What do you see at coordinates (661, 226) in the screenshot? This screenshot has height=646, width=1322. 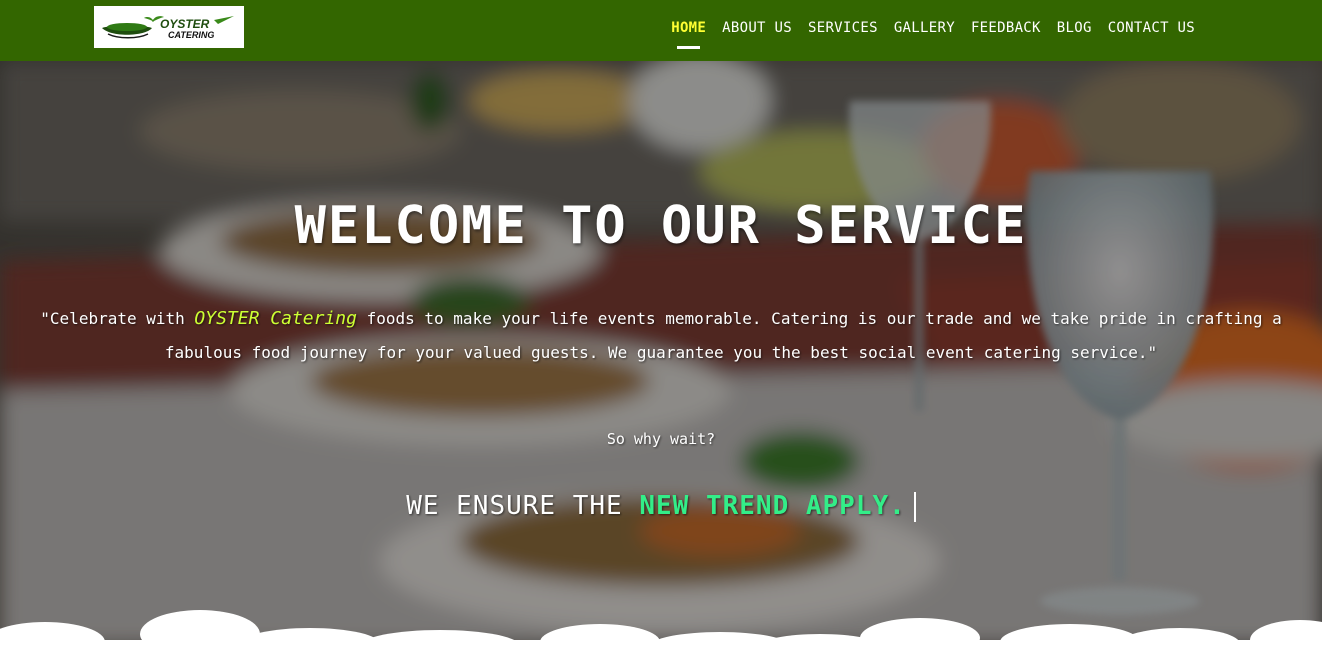 I see `hero-title: WELCOME TO OUR SERVICE` at bounding box center [661, 226].